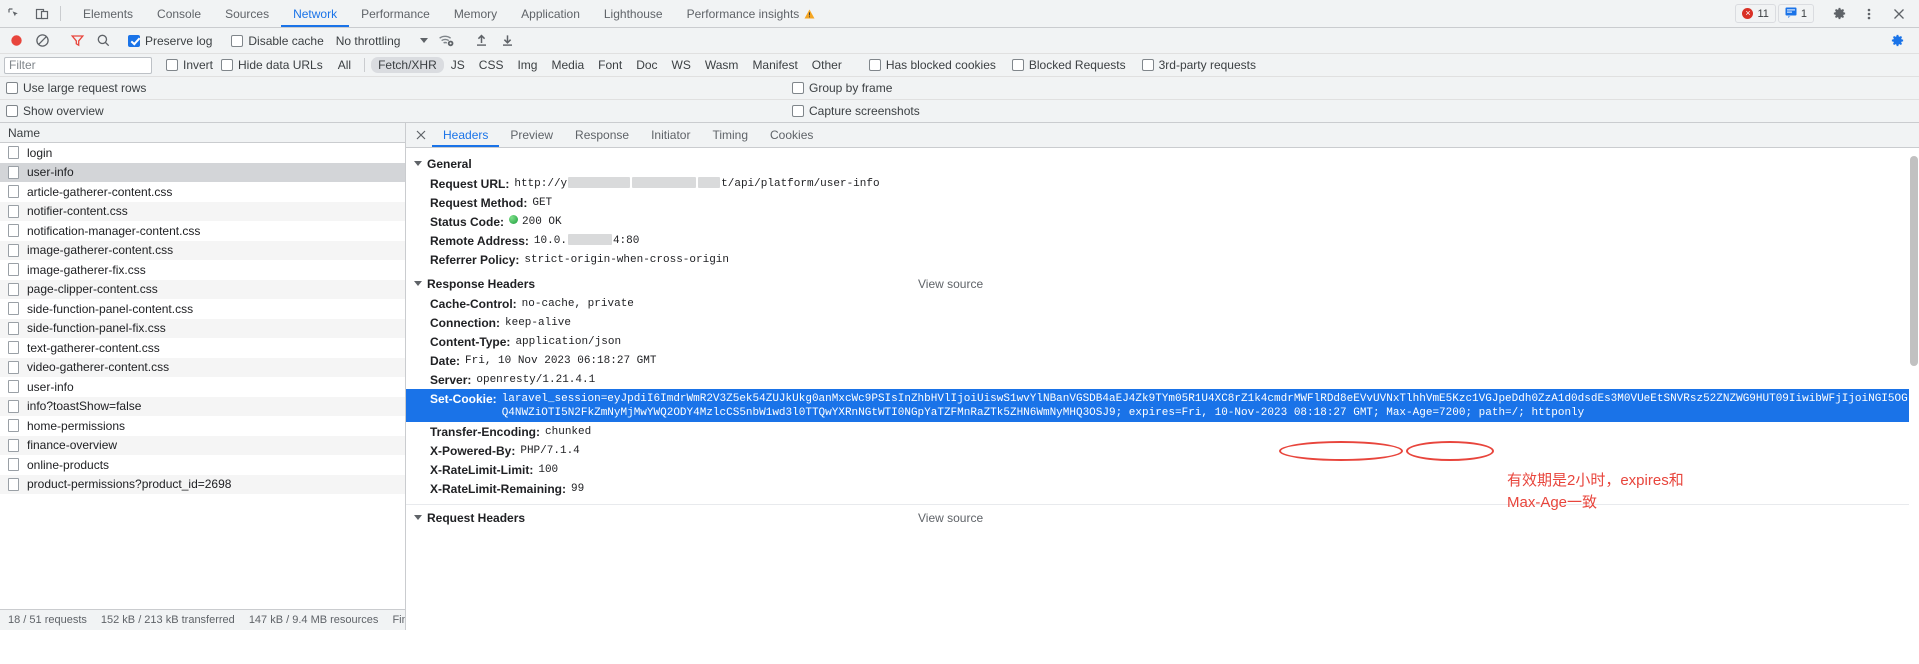  Describe the element at coordinates (202, 192) in the screenshot. I see `request-row-article-gatherer: article-gatherer-content.css` at that location.